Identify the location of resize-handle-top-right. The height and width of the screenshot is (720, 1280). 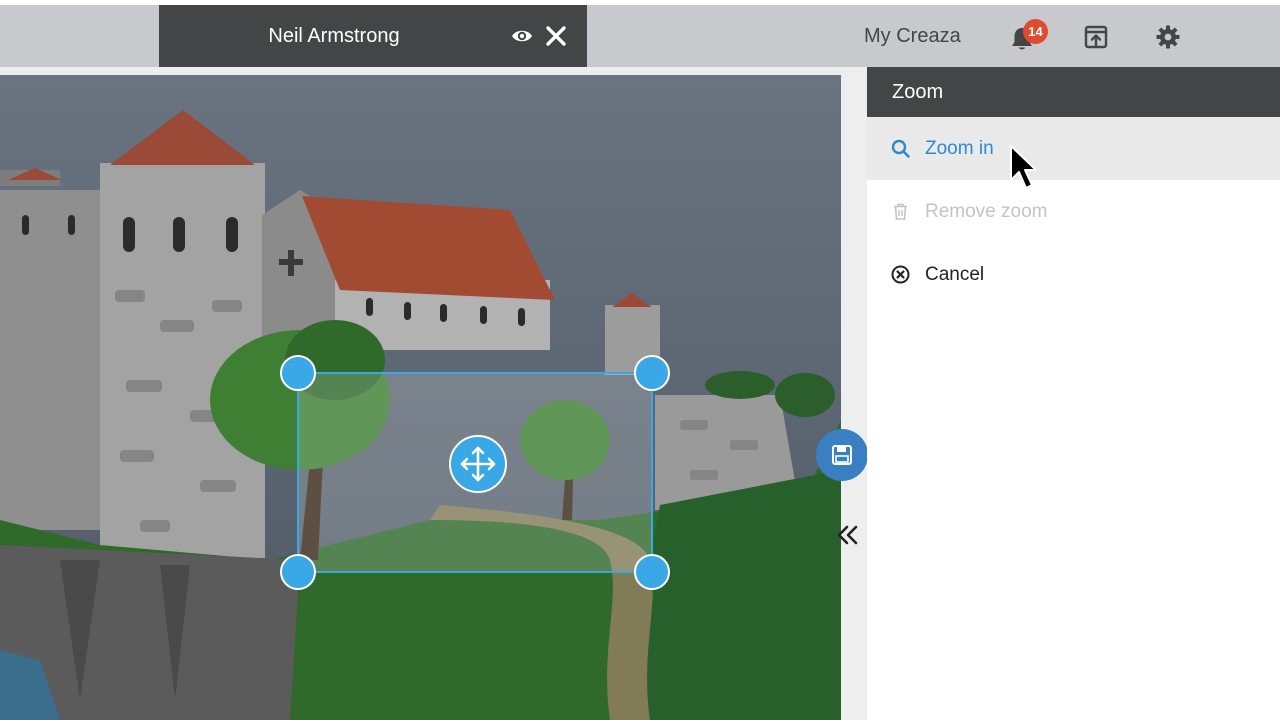
(652, 373).